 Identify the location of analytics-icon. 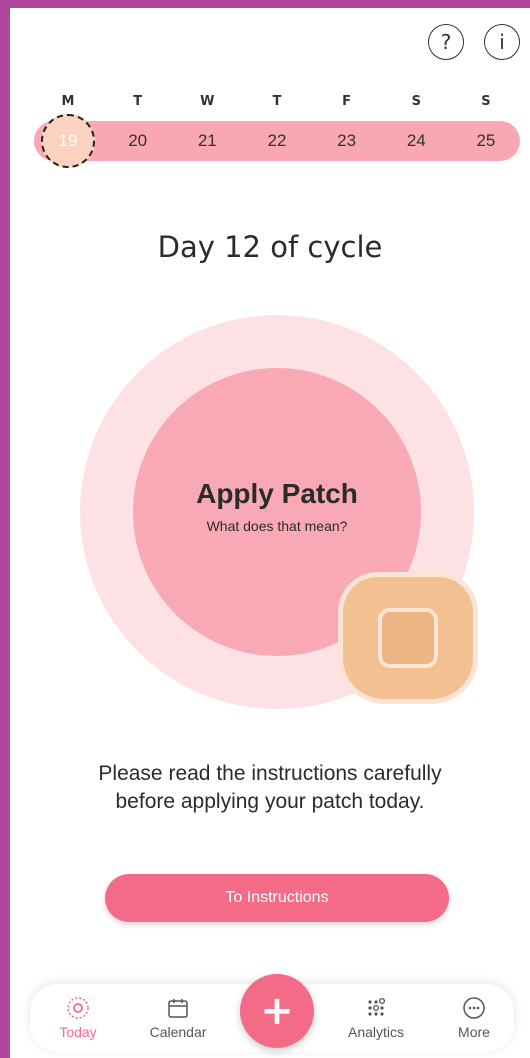
(377, 1006).